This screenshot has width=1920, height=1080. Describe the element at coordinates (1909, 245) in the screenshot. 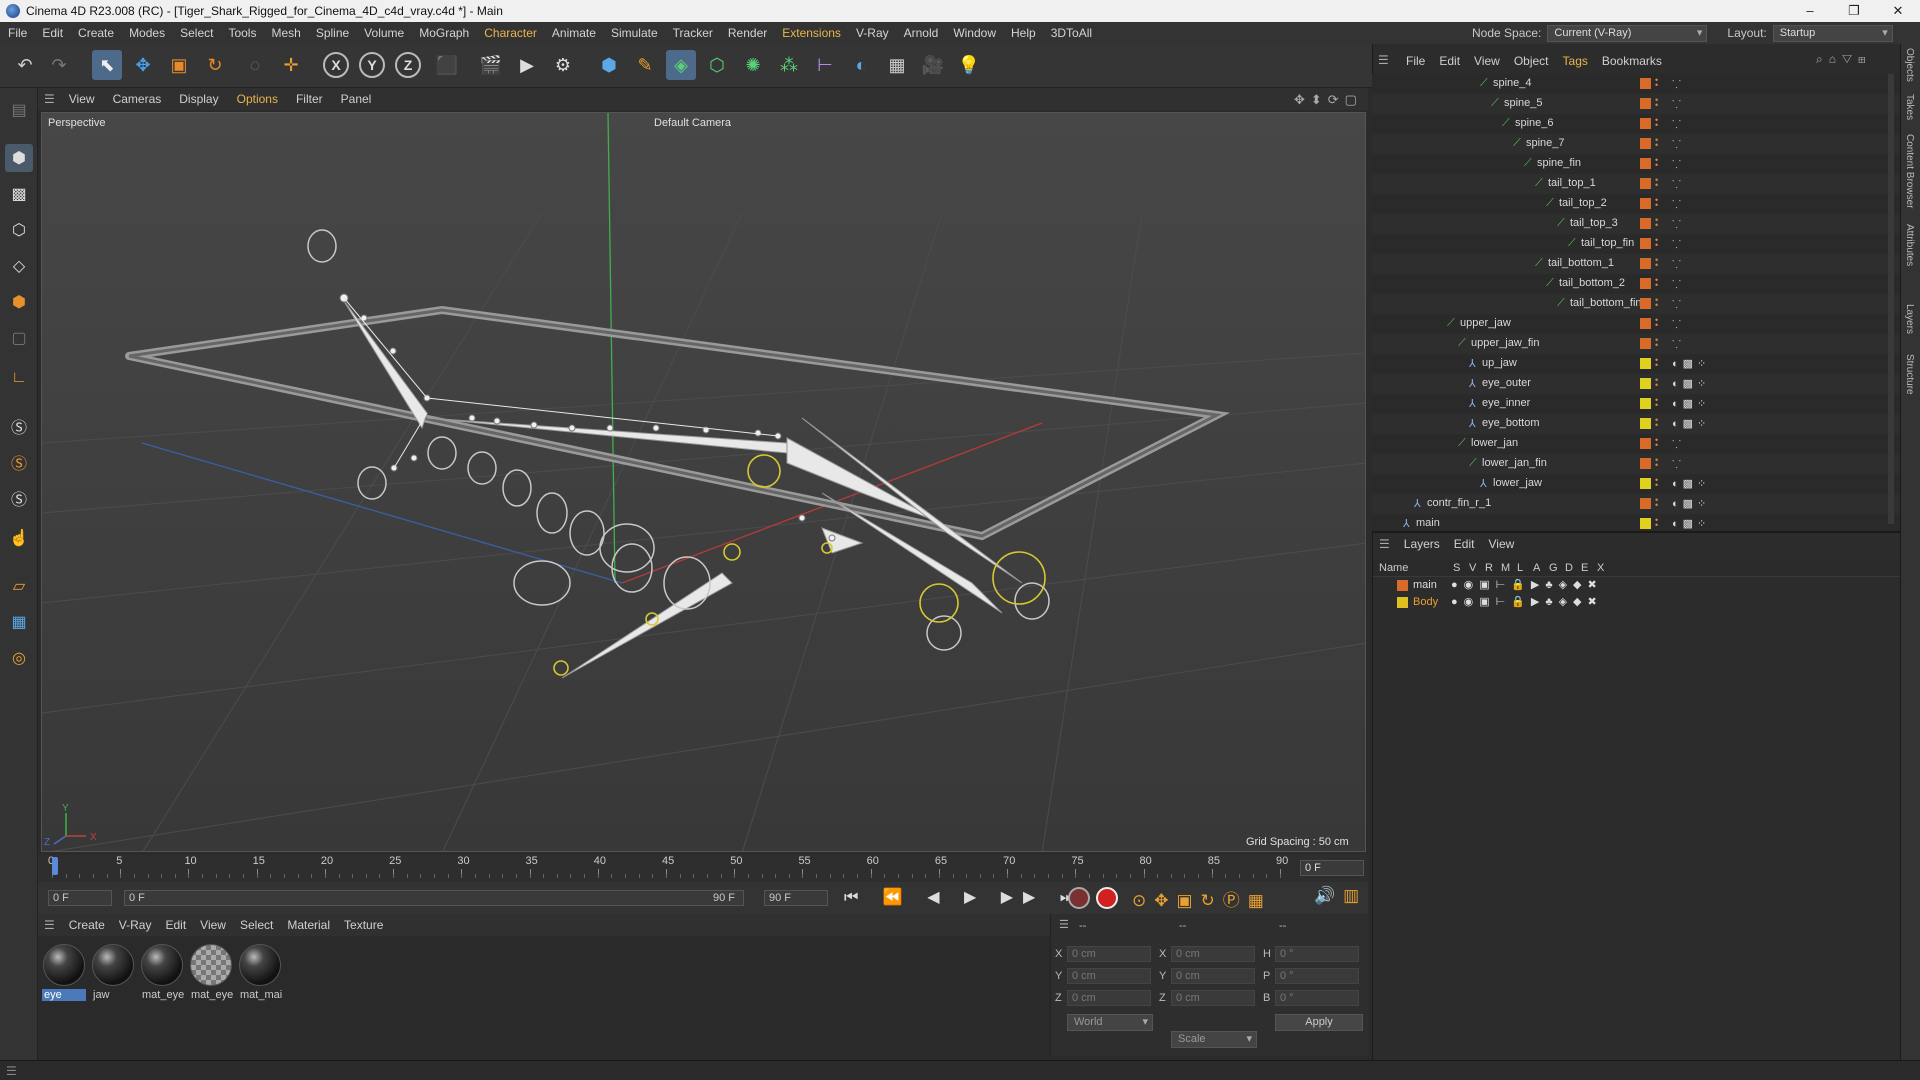

I see `side-tab-attributes: Attributes` at that location.